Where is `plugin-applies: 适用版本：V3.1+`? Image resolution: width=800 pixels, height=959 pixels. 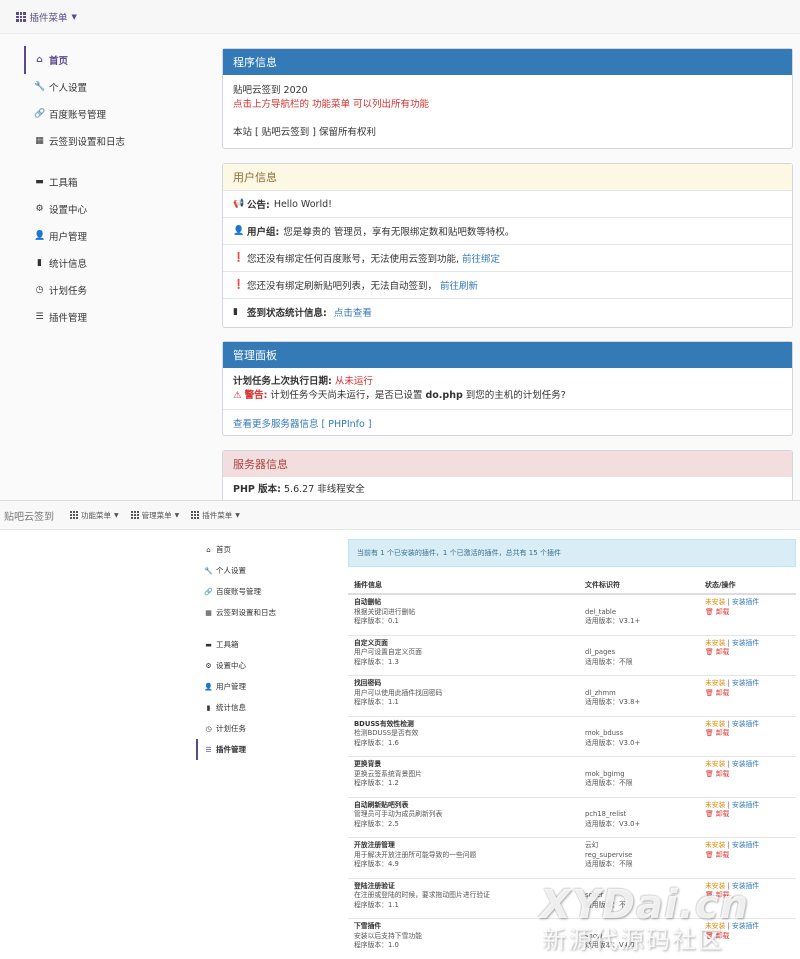
plugin-applies: 适用版本：V3.1+ is located at coordinates (613, 621).